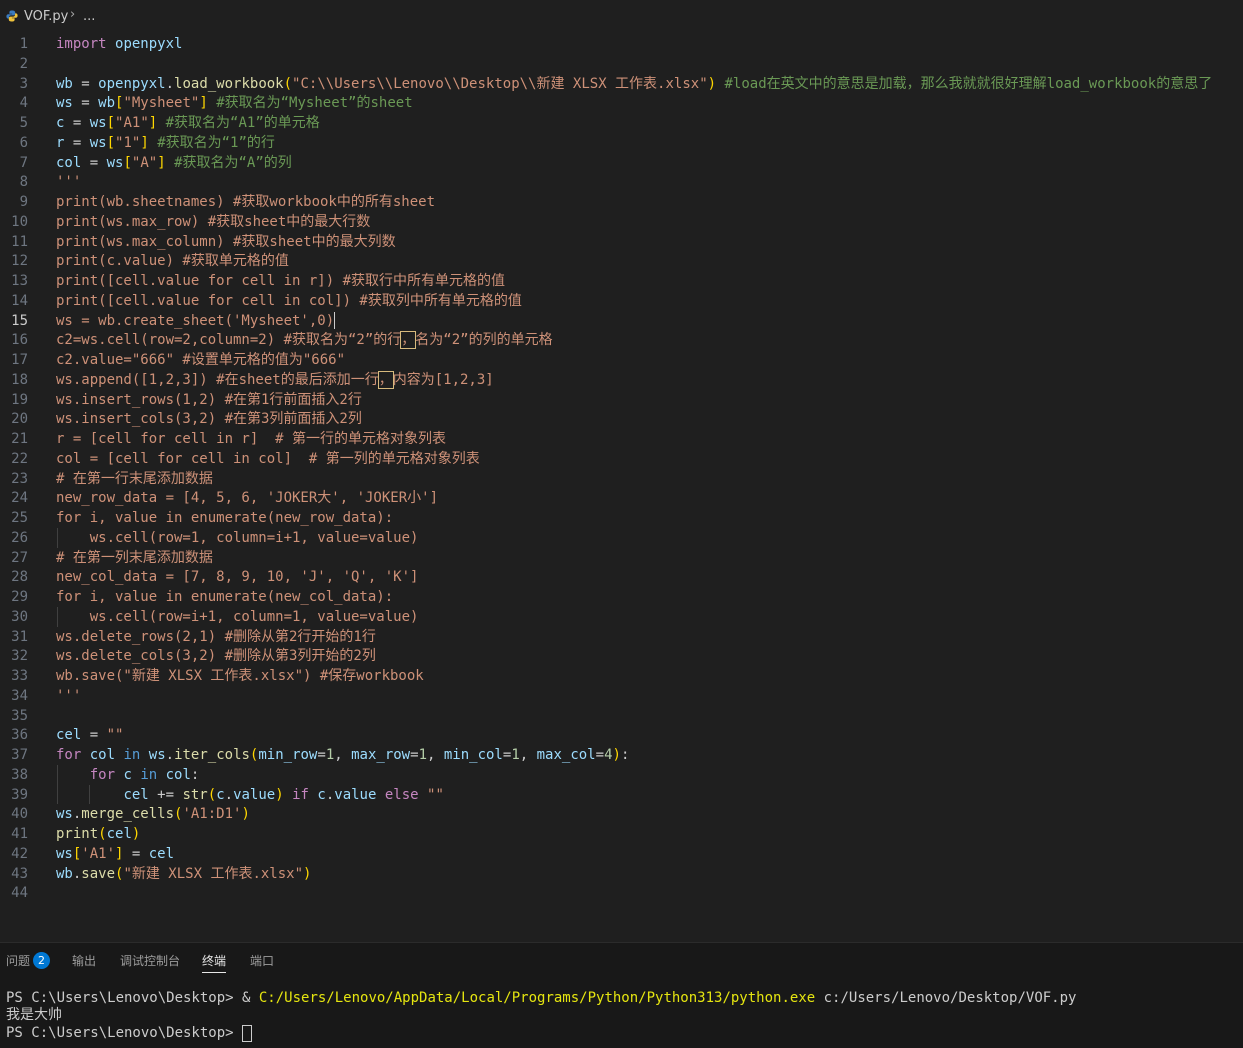 This screenshot has height=1048, width=1243. I want to click on code-token: c2=ws.cell(row=2,column=2) #获取名为“2”的行, so click(229, 340).